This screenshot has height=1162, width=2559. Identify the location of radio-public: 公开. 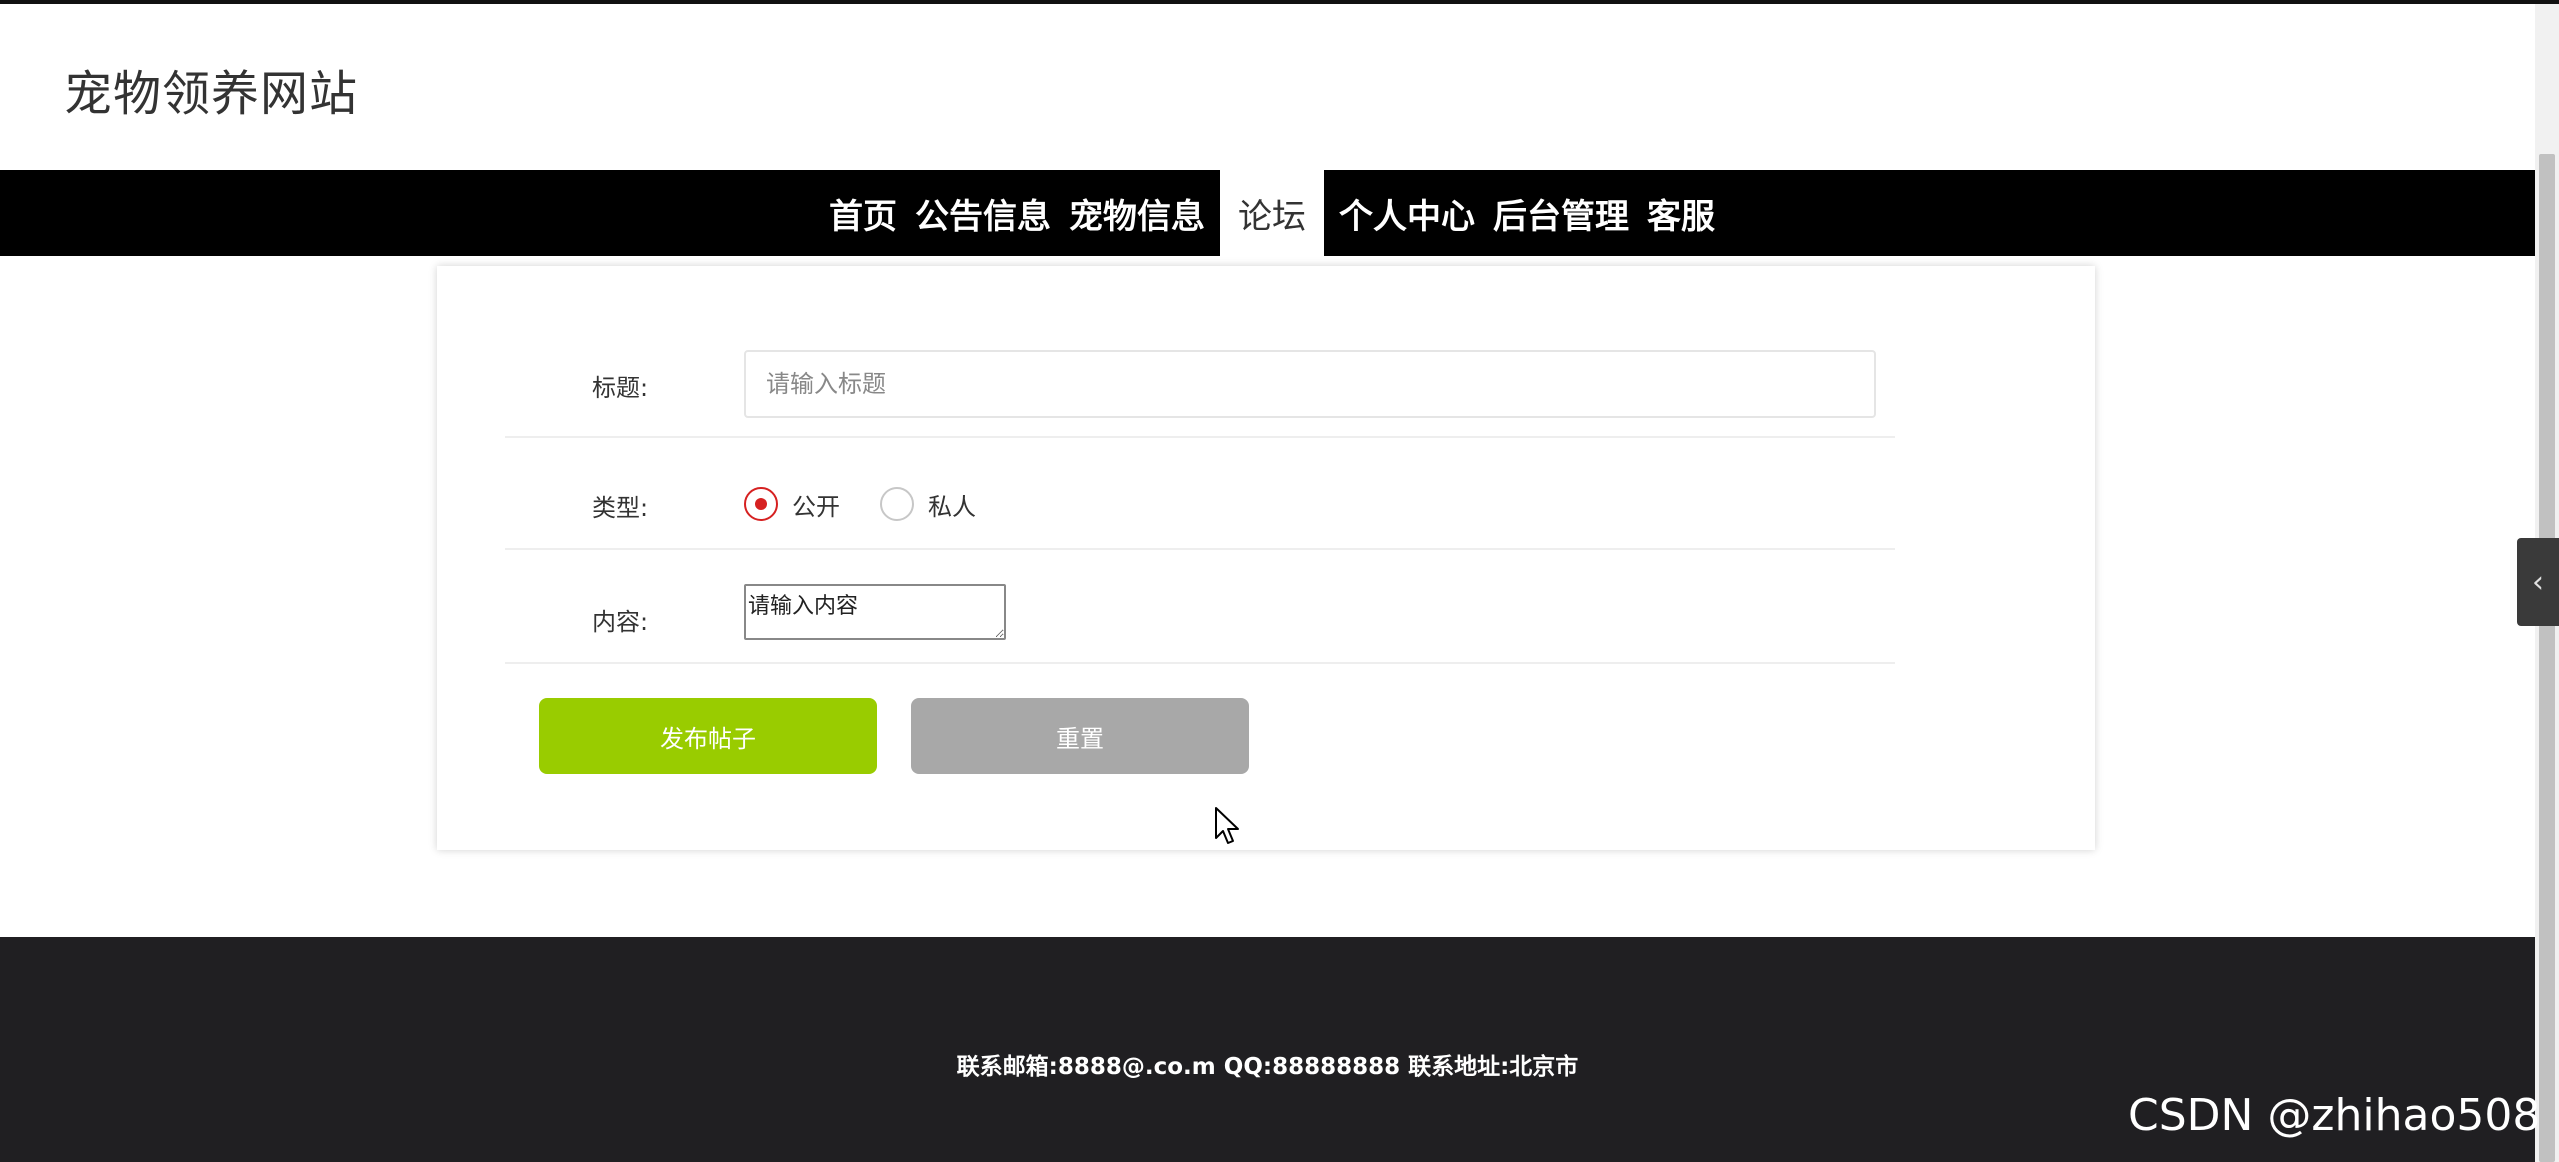
(792, 504).